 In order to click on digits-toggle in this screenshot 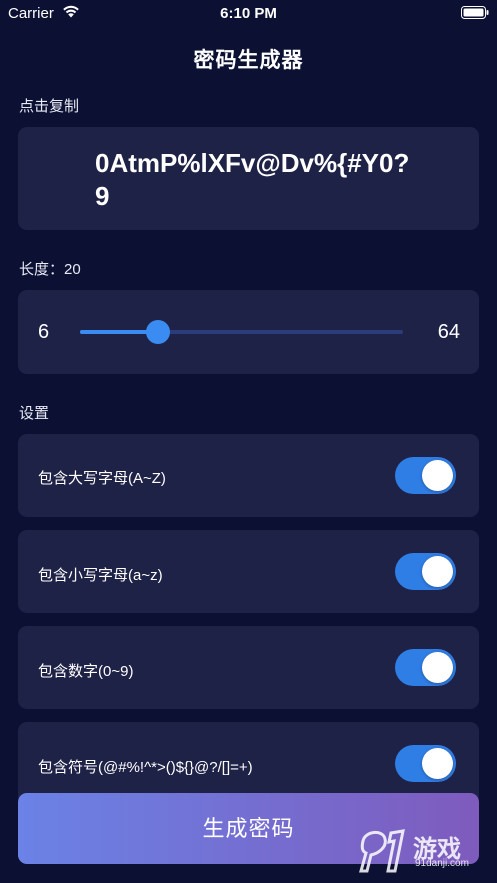, I will do `click(425, 667)`.